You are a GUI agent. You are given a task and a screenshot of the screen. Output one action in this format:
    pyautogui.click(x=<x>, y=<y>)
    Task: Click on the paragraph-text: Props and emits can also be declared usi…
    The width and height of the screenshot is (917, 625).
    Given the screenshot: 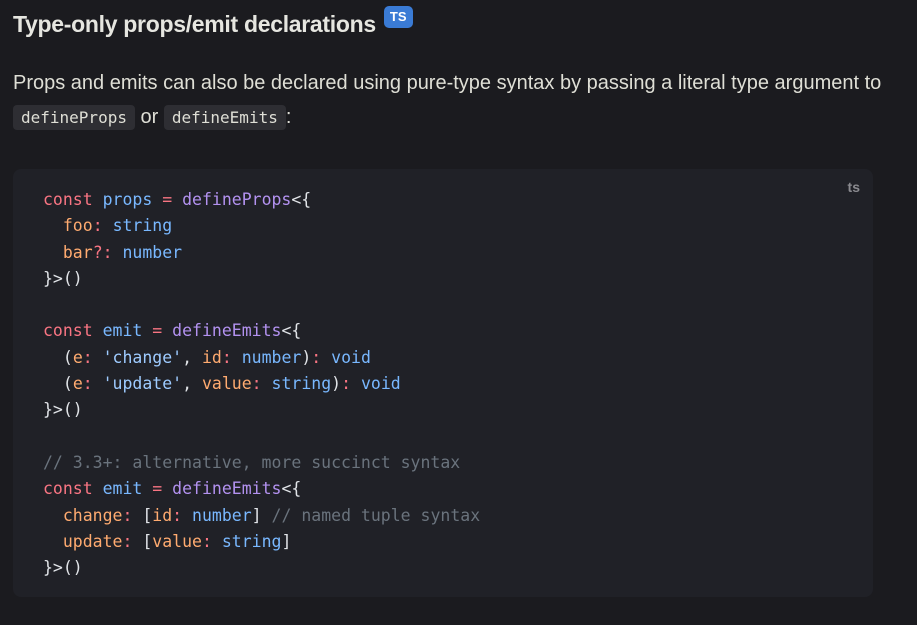 What is the action you would take?
    pyautogui.click(x=447, y=83)
    